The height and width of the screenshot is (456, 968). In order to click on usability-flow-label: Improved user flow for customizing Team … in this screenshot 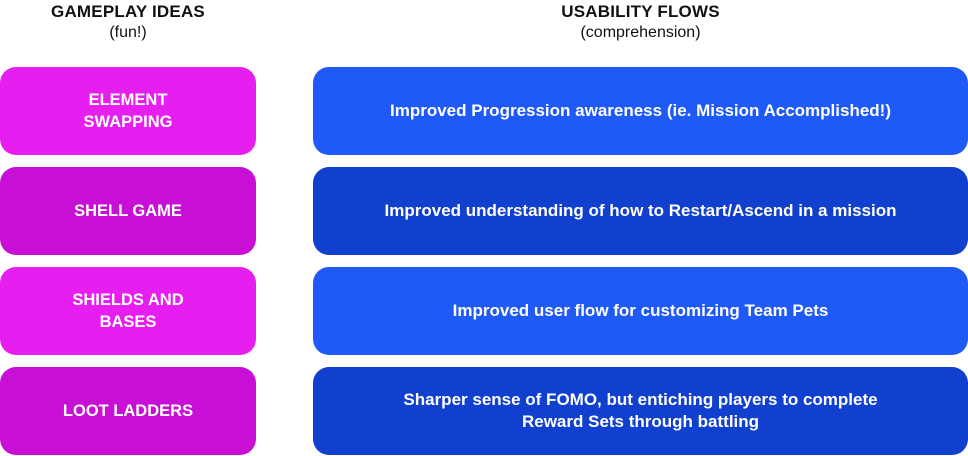, I will do `click(640, 310)`.